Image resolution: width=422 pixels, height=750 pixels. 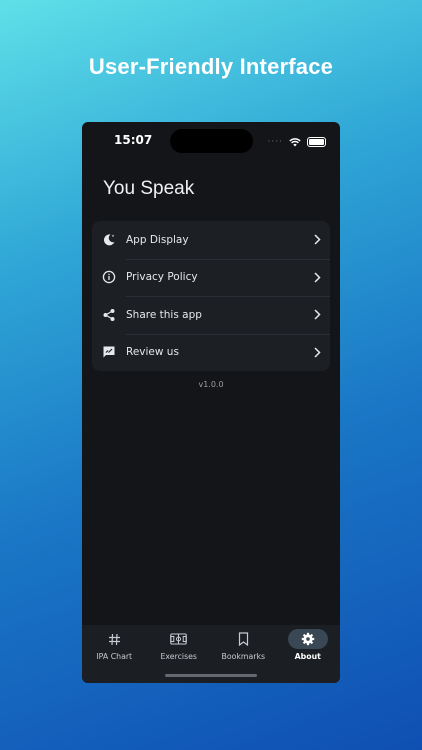 I want to click on menu-item-privacy-policy: Privacy Policy, so click(x=211, y=277).